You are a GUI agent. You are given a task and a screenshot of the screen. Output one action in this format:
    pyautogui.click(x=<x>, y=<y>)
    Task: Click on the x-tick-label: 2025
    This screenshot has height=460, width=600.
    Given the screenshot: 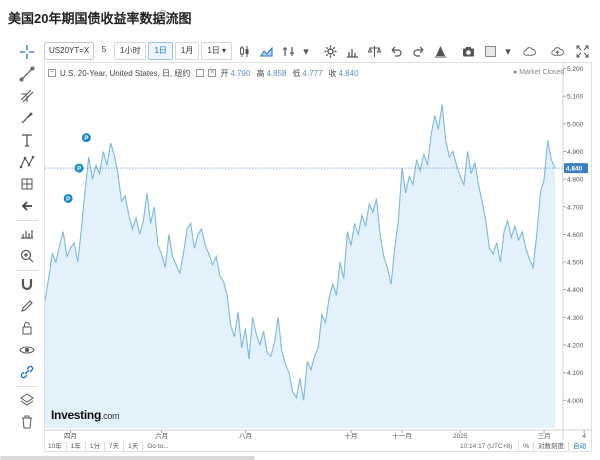 What is the action you would take?
    pyautogui.click(x=460, y=436)
    